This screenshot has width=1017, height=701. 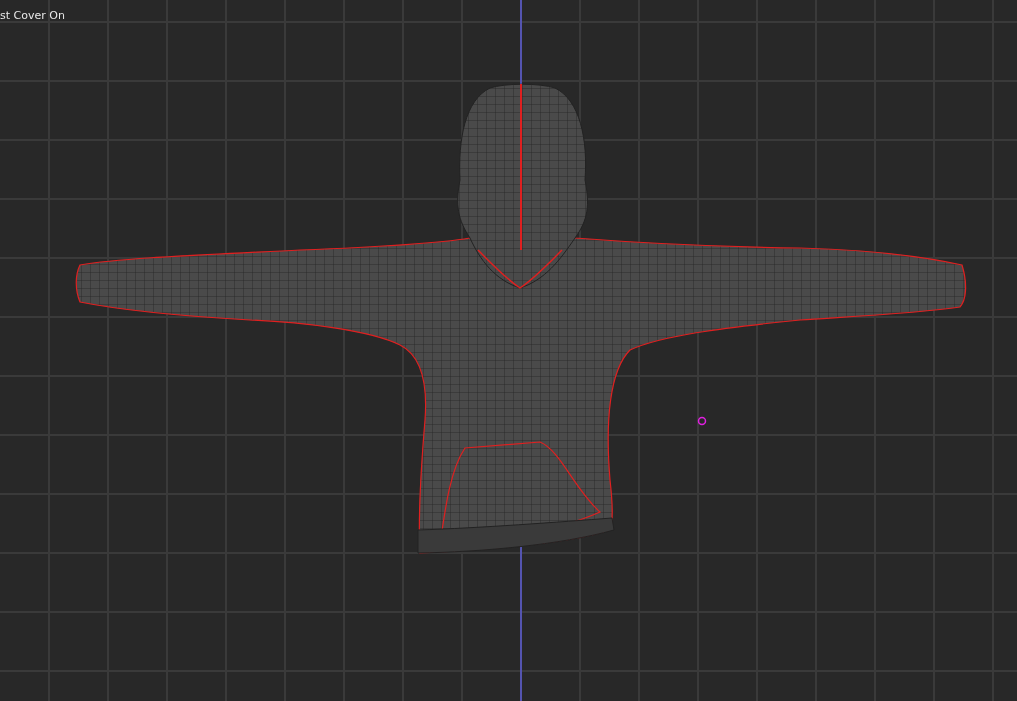 I want to click on overlay-text: st Cover On, so click(x=32, y=15).